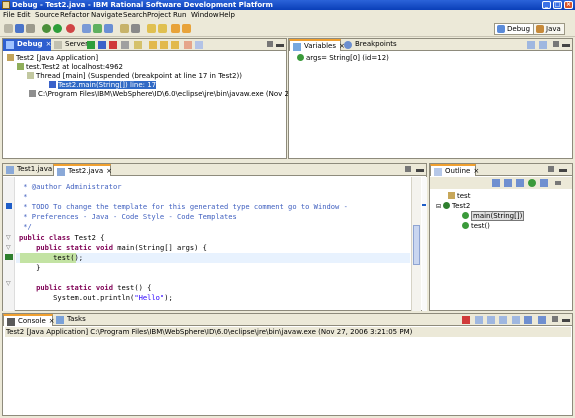  I want to click on tab-debug: Debug ×, so click(27, 45).